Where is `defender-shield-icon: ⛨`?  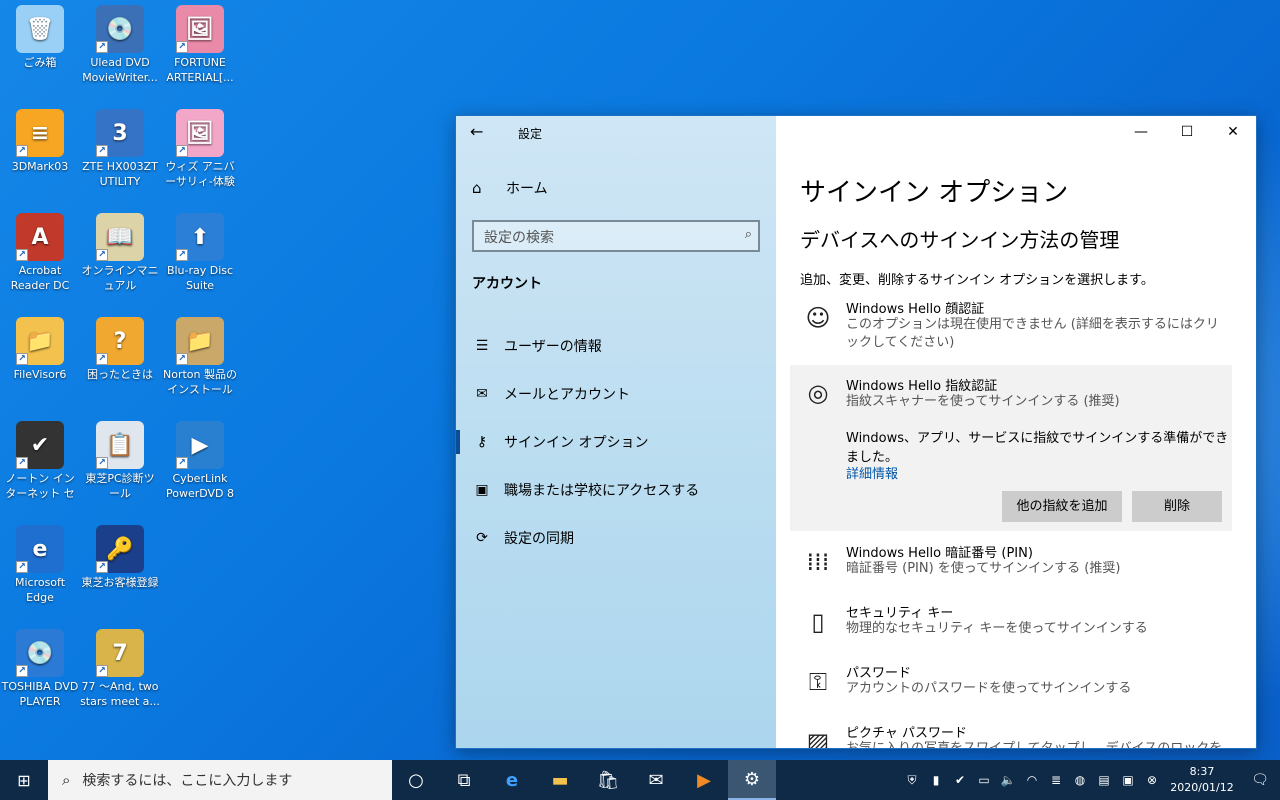
defender-shield-icon: ⛨ is located at coordinates (912, 780).